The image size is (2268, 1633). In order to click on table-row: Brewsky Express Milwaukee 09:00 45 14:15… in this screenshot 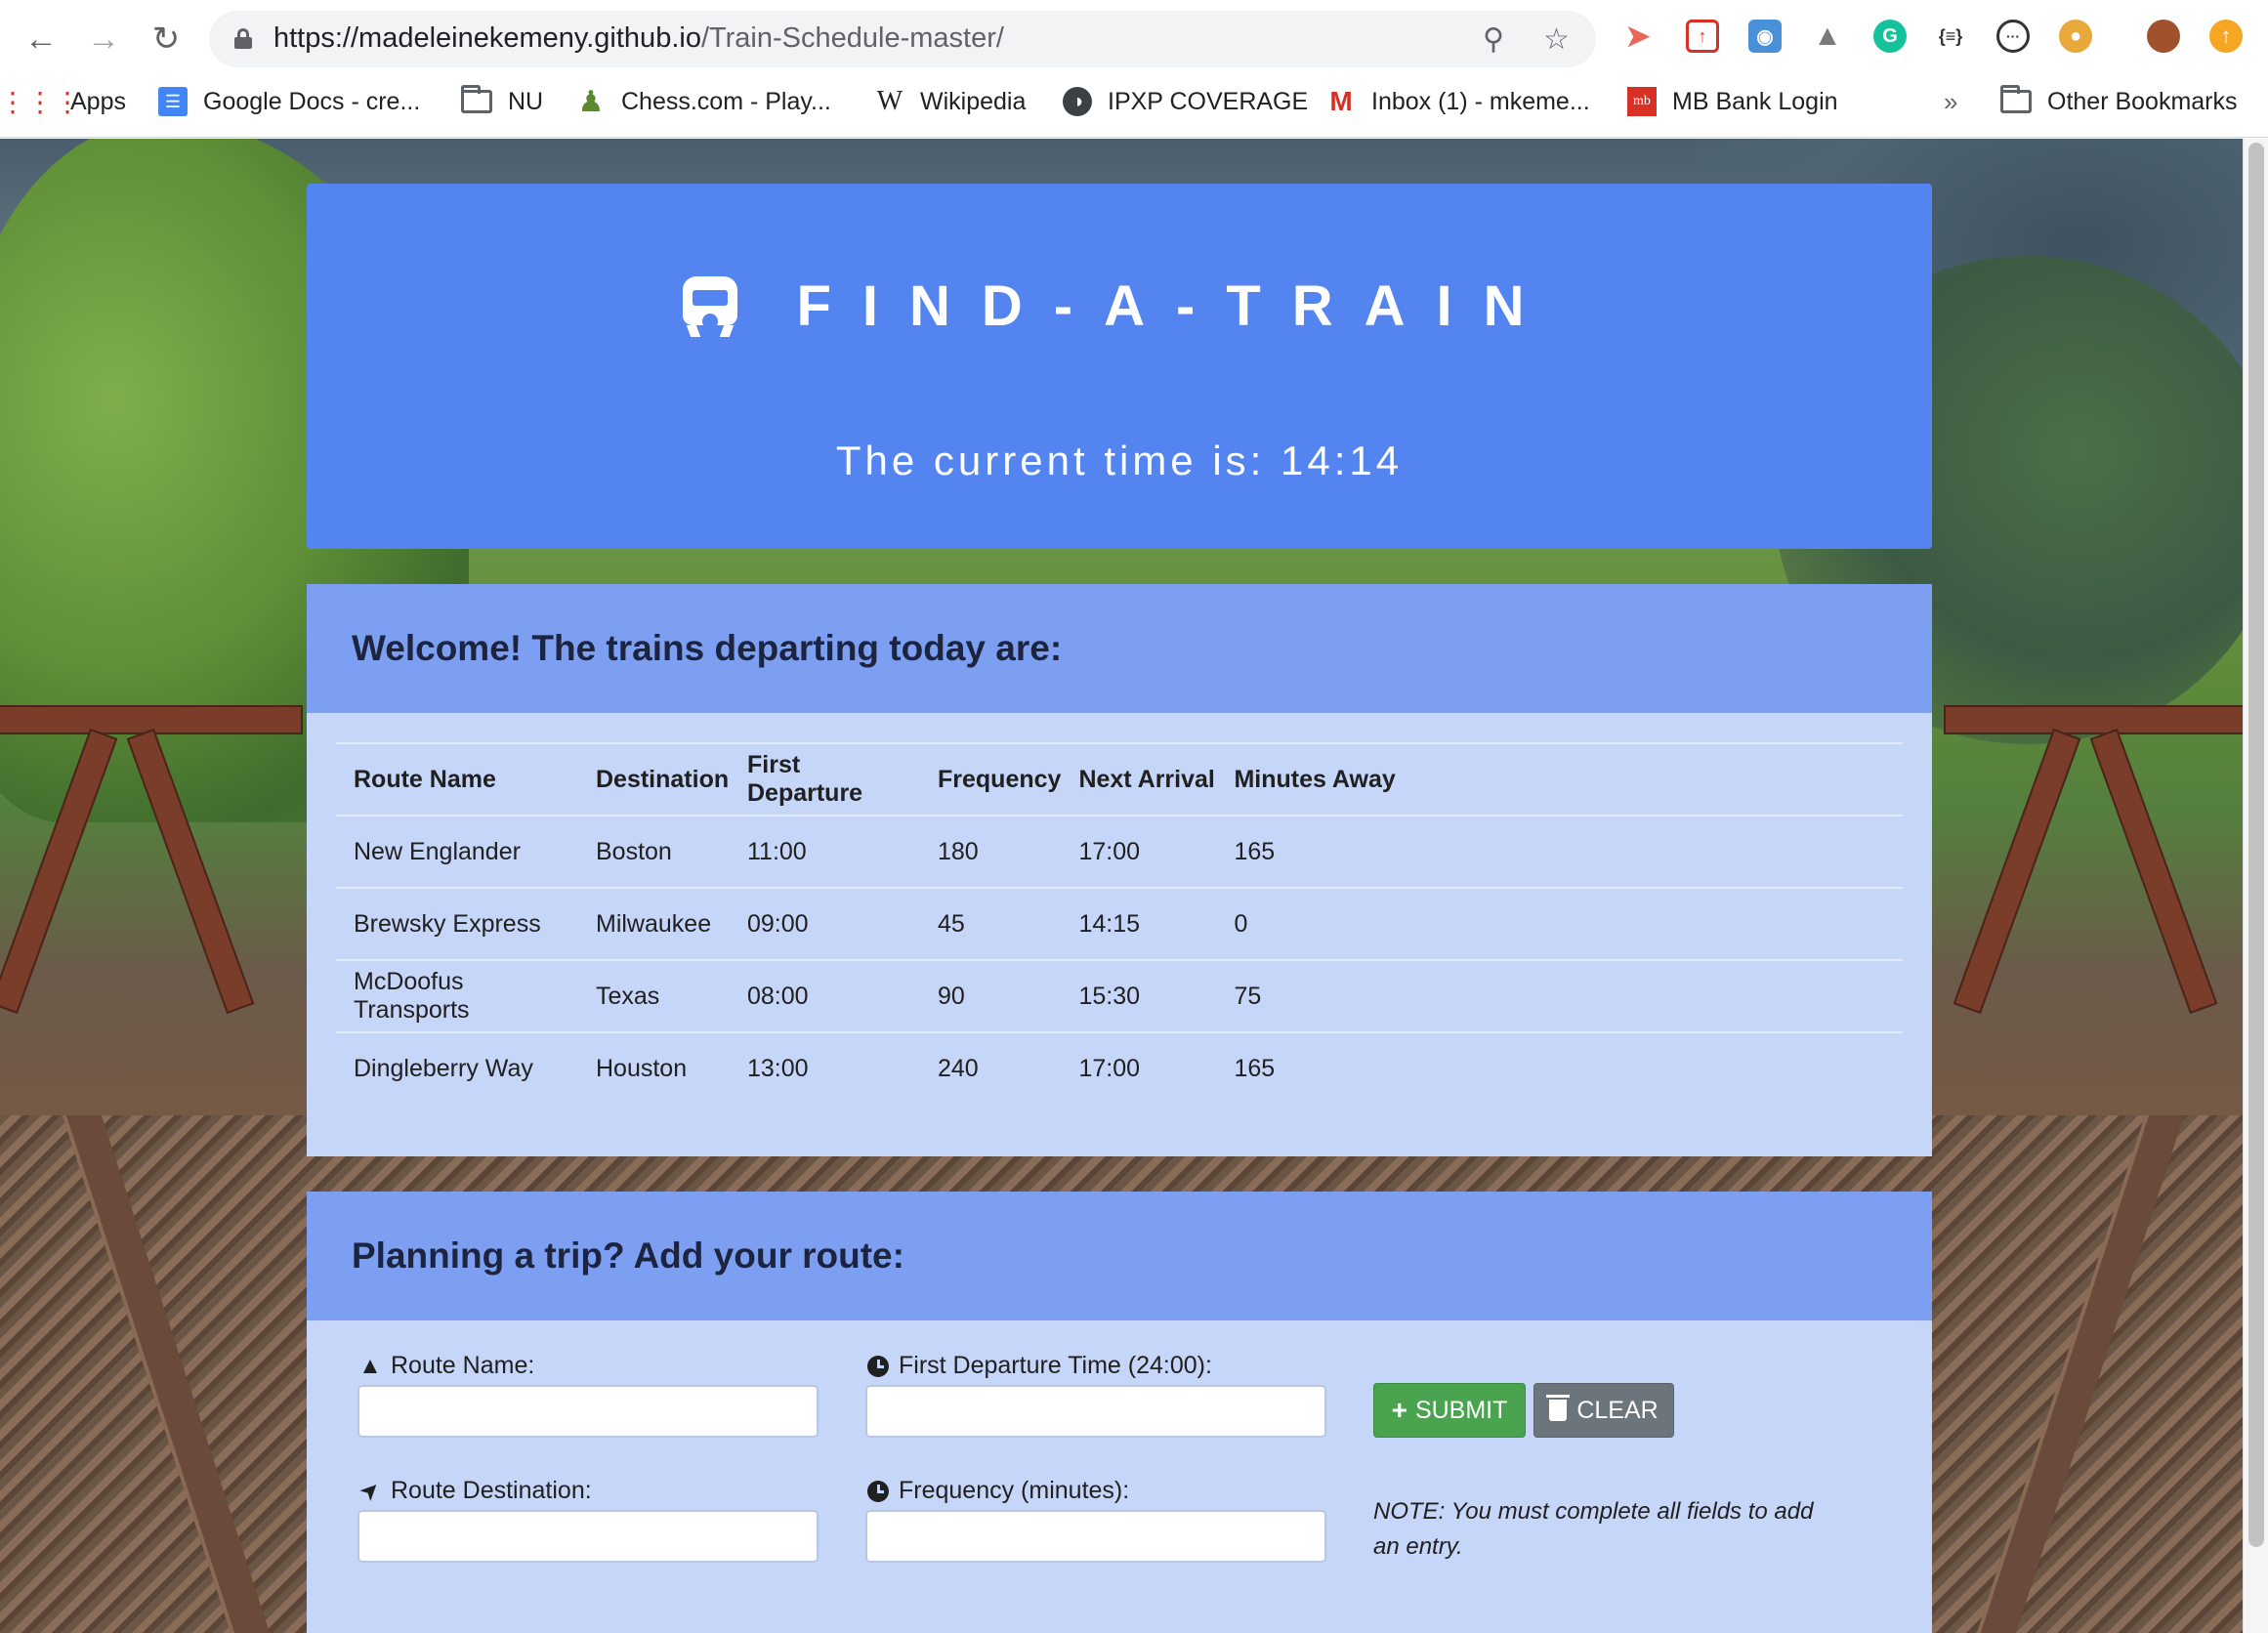, I will do `click(1119, 923)`.